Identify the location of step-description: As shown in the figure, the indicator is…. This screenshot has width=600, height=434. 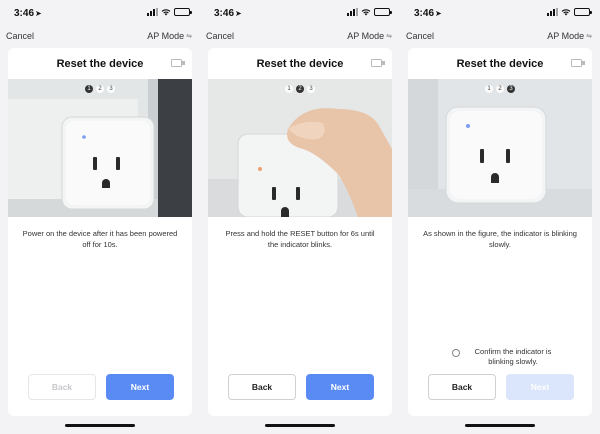
(500, 239).